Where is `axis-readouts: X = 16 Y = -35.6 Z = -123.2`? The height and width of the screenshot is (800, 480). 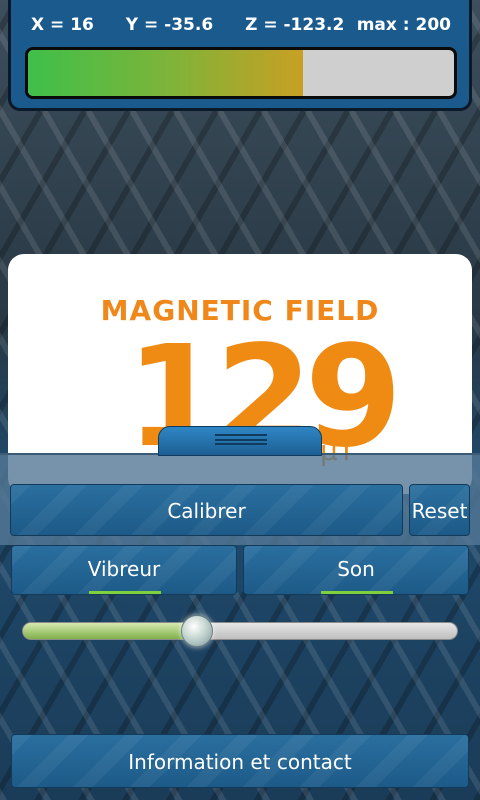 axis-readouts: X = 16 Y = -35.6 Z = -123.2 is located at coordinates (200, 25).